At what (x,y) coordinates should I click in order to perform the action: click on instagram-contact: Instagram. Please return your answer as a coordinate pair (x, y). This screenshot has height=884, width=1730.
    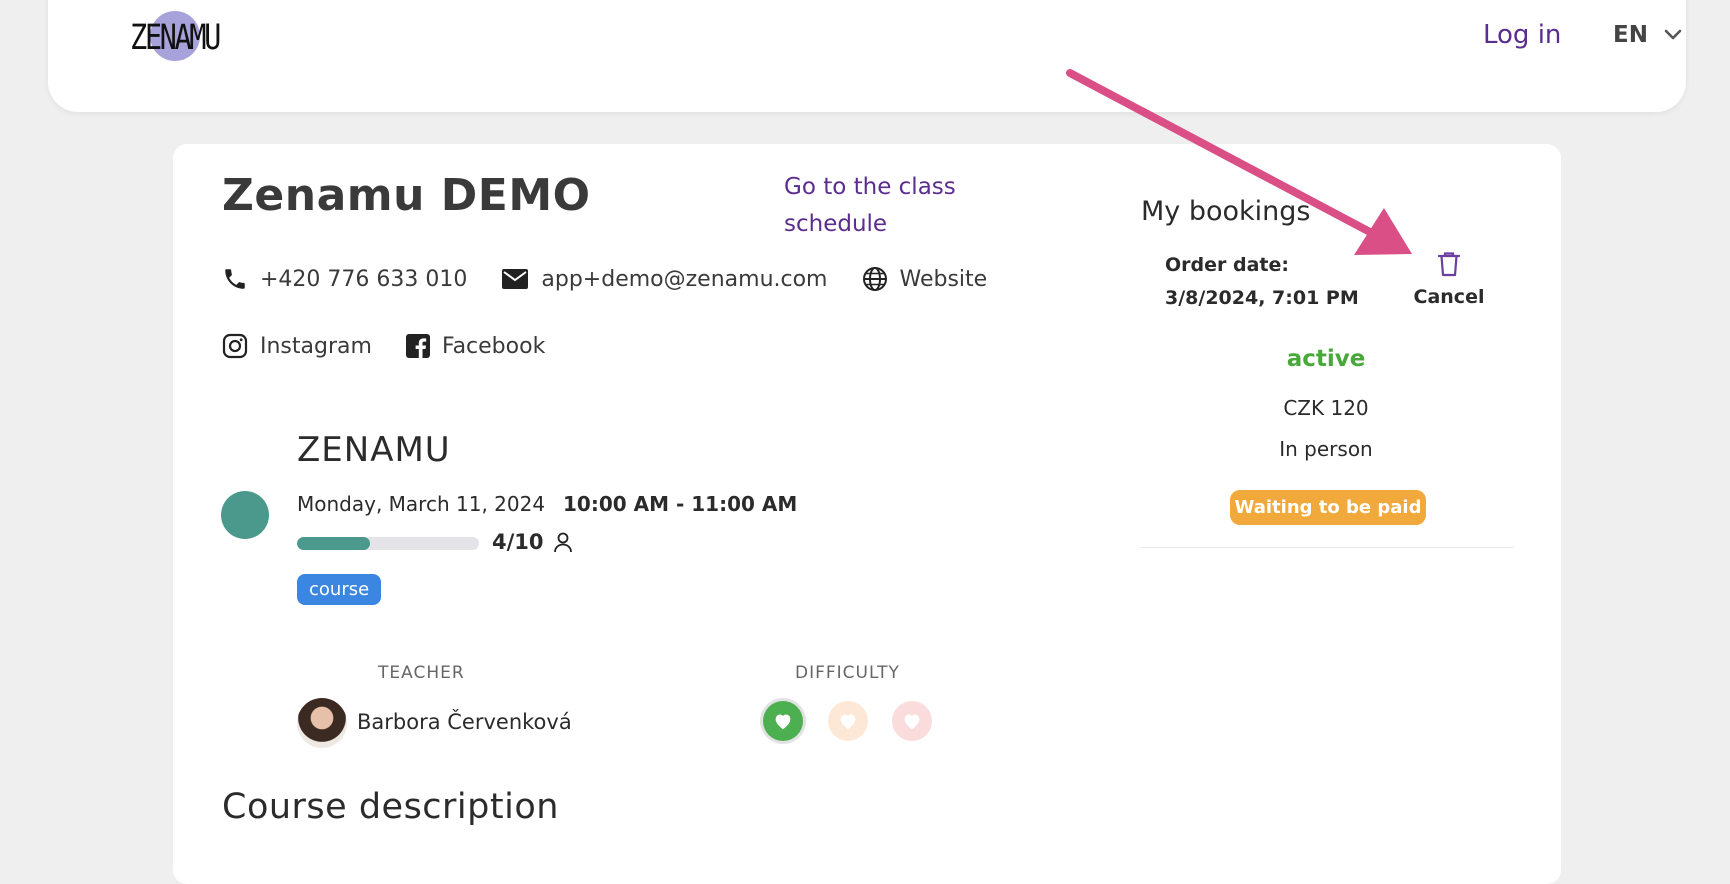
    Looking at the image, I should click on (297, 346).